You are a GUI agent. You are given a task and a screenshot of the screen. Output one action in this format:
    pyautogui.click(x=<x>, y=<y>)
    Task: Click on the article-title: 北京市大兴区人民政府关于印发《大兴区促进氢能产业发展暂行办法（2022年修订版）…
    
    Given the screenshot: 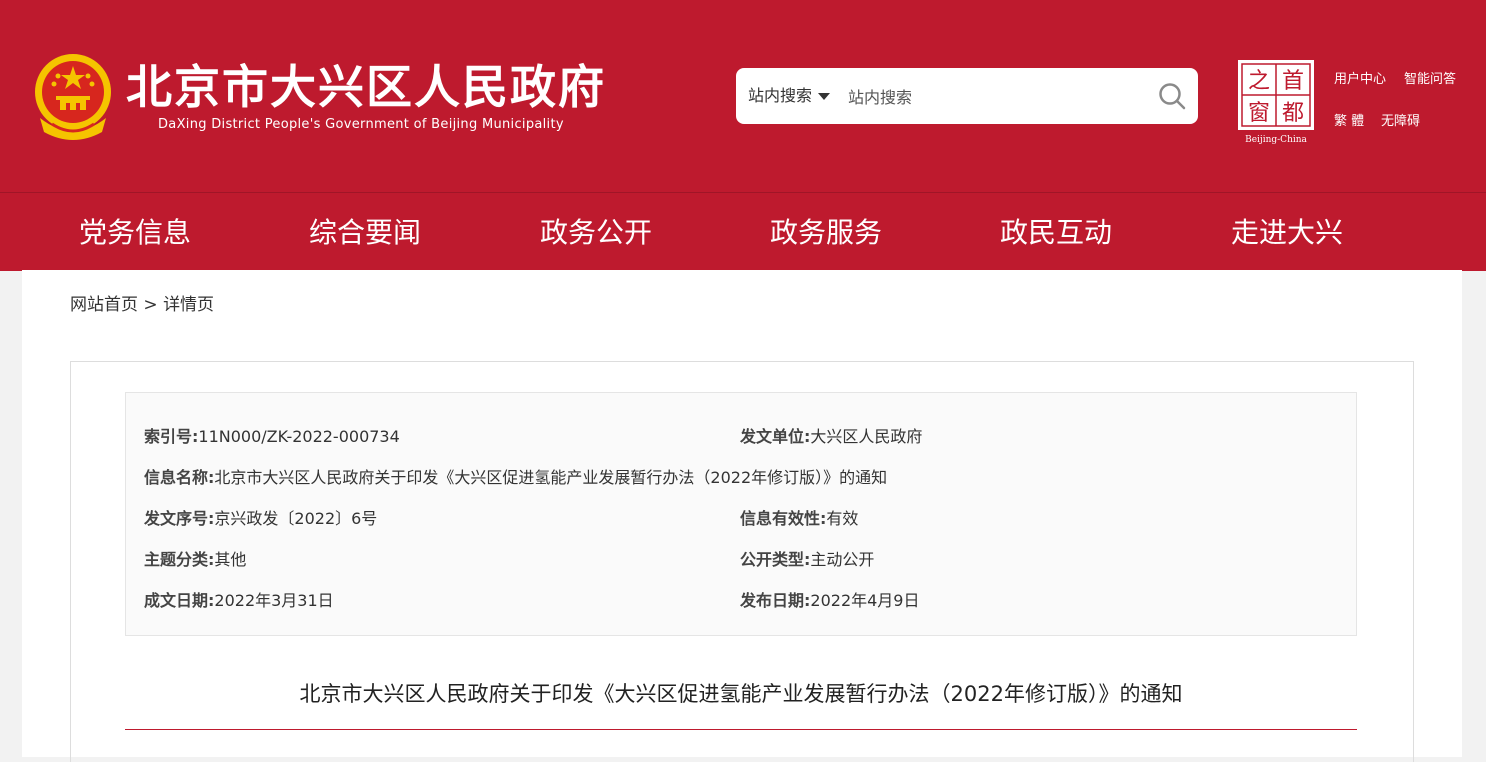 What is the action you would take?
    pyautogui.click(x=741, y=694)
    